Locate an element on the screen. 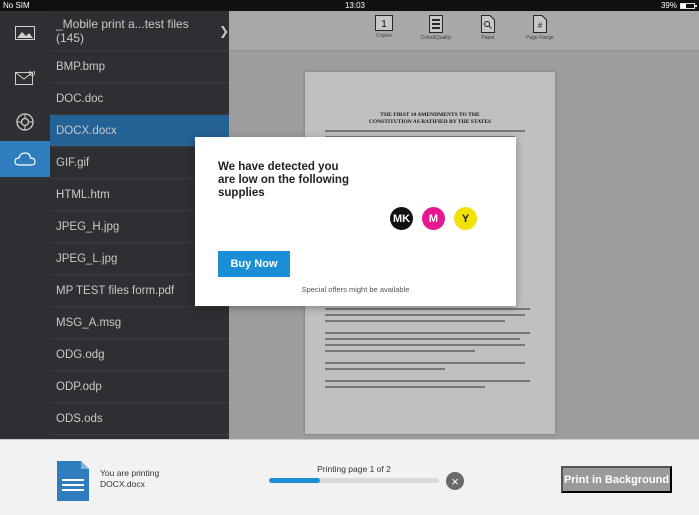  supply-mk-badge: MK is located at coordinates (401, 218).